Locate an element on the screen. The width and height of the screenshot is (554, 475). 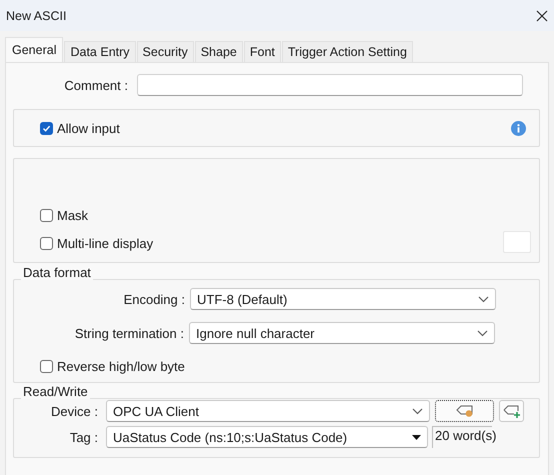
add-tag-icon is located at coordinates (511, 411).